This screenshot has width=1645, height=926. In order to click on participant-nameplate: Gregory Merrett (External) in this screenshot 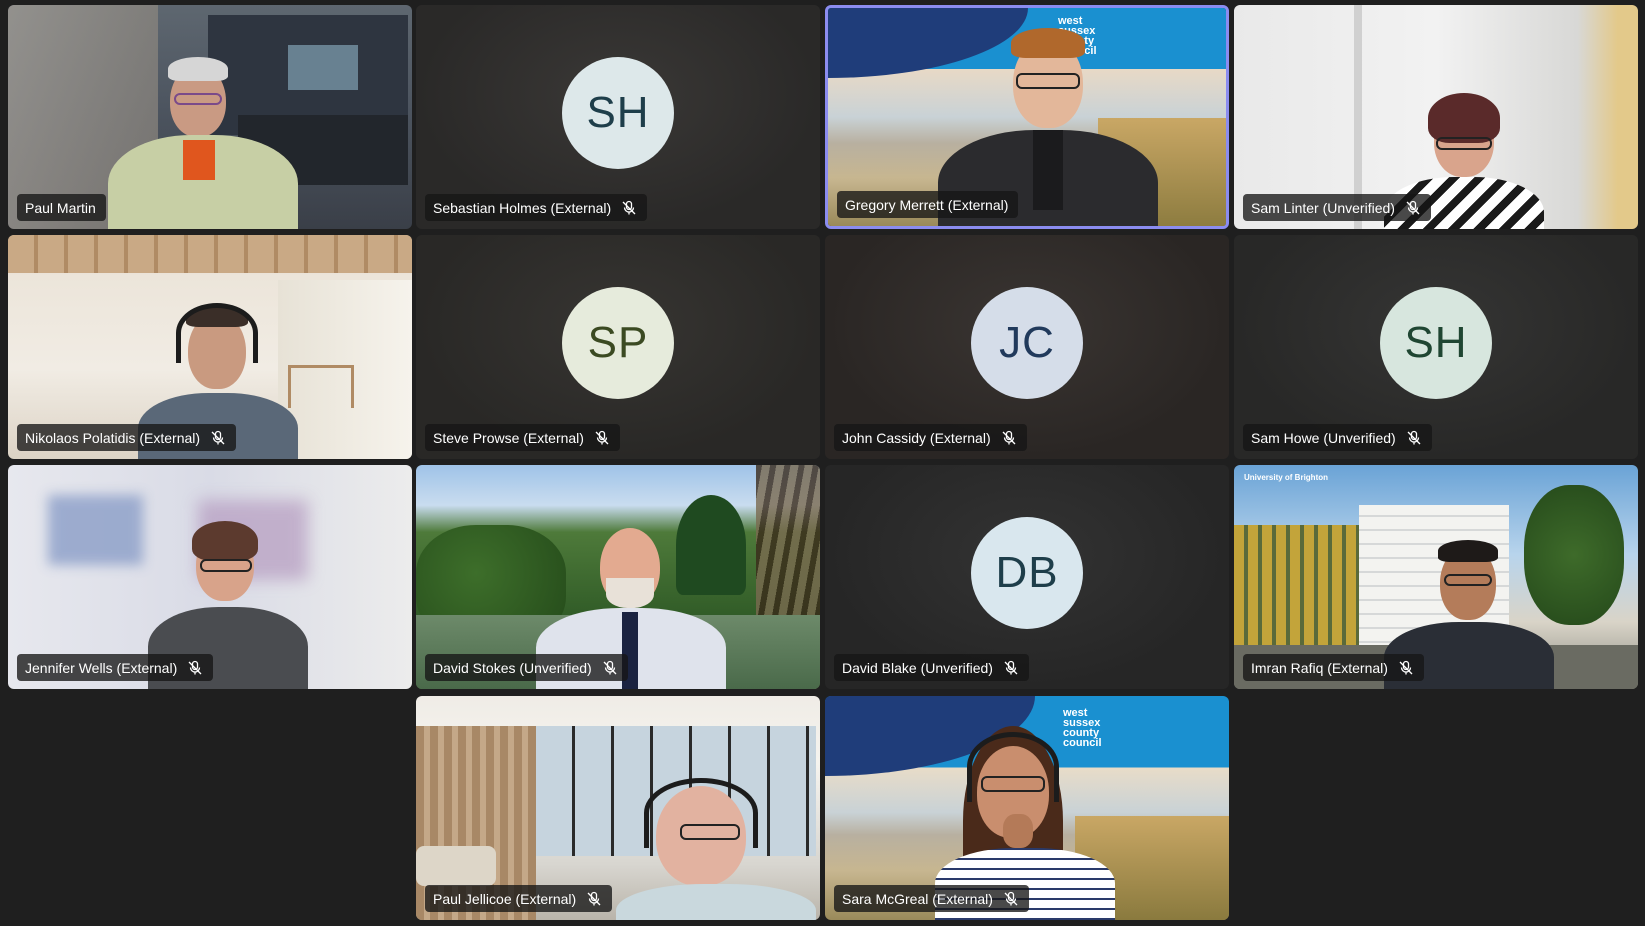, I will do `click(928, 204)`.